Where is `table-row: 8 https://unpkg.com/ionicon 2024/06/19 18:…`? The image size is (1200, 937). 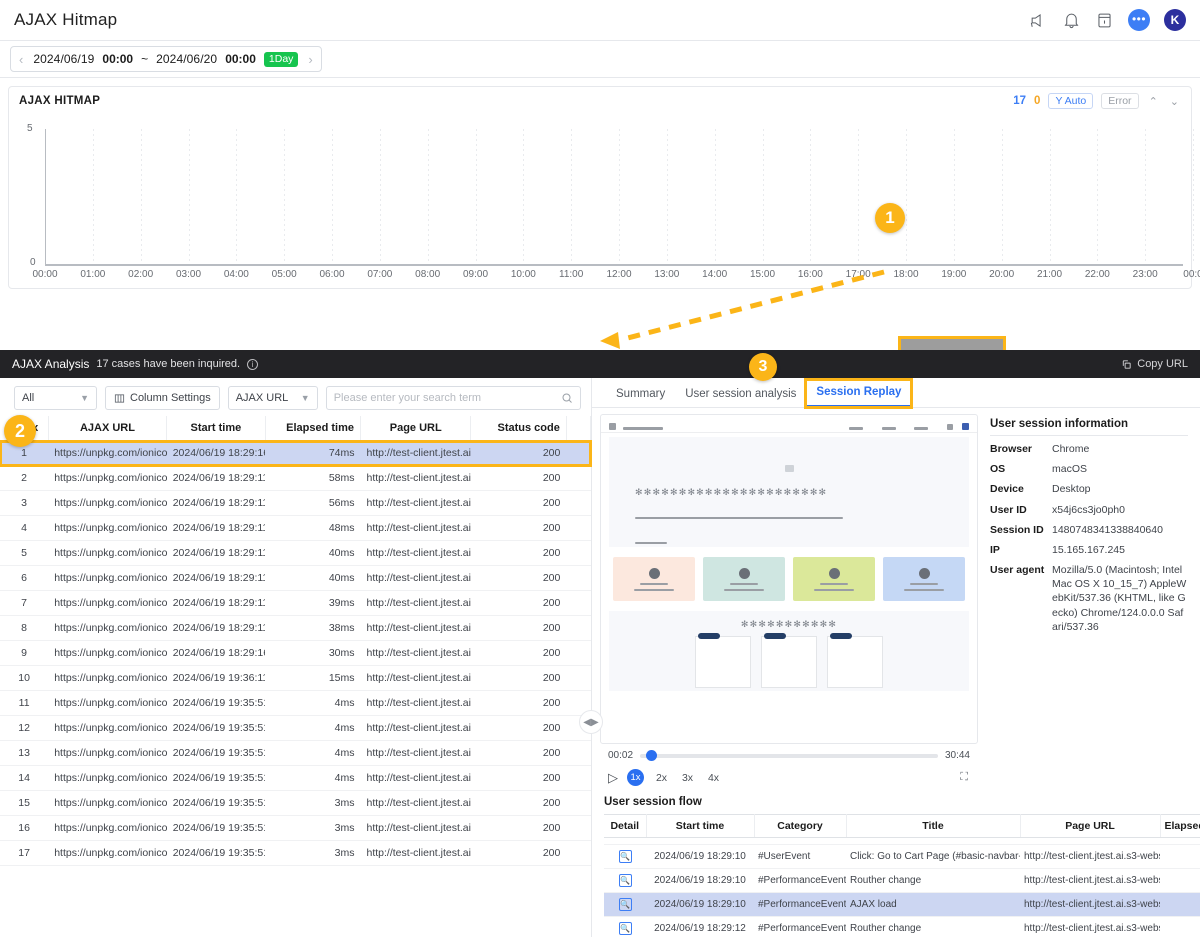
table-row: 8 https://unpkg.com/ionicon 2024/06/19 18:… is located at coordinates (295, 628).